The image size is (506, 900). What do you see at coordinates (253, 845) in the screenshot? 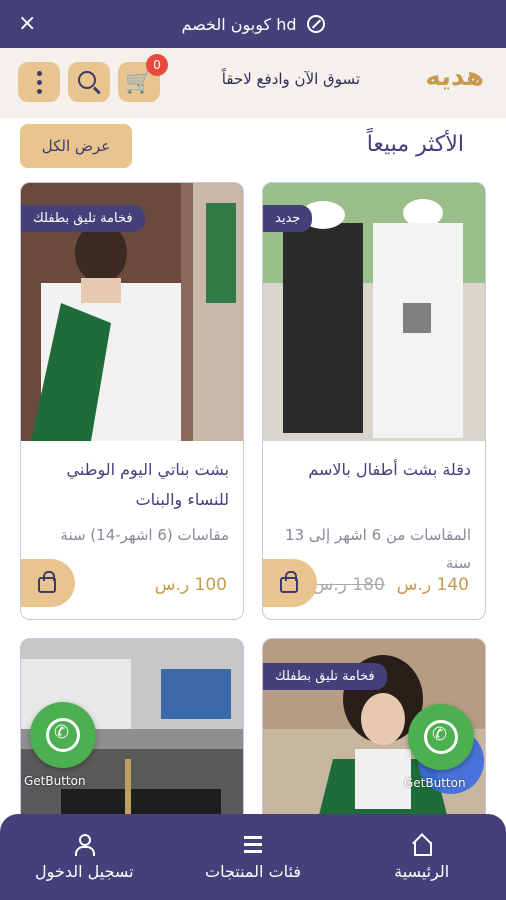
I see `list-icon` at bounding box center [253, 845].